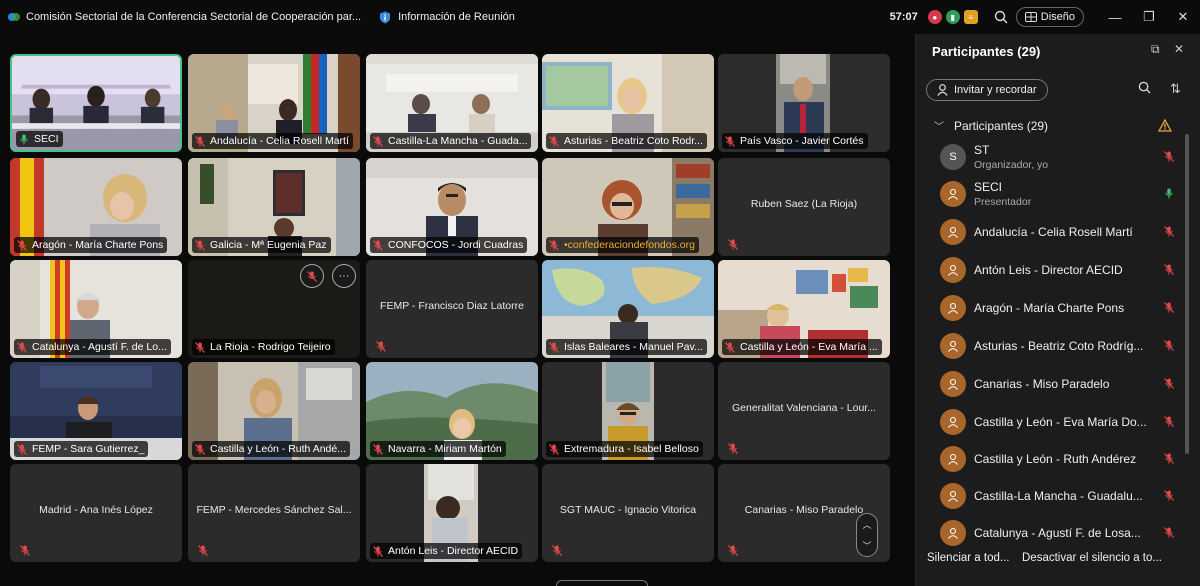  Describe the element at coordinates (274, 103) in the screenshot. I see `video-tile: Andalucía - Celia Rosell Martí` at that location.